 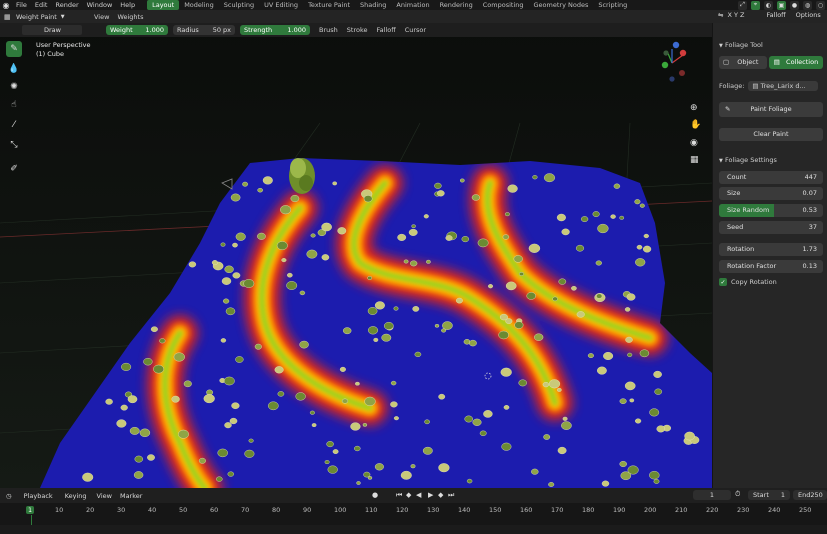 I want to click on menu-window: Window, so click(x=100, y=5).